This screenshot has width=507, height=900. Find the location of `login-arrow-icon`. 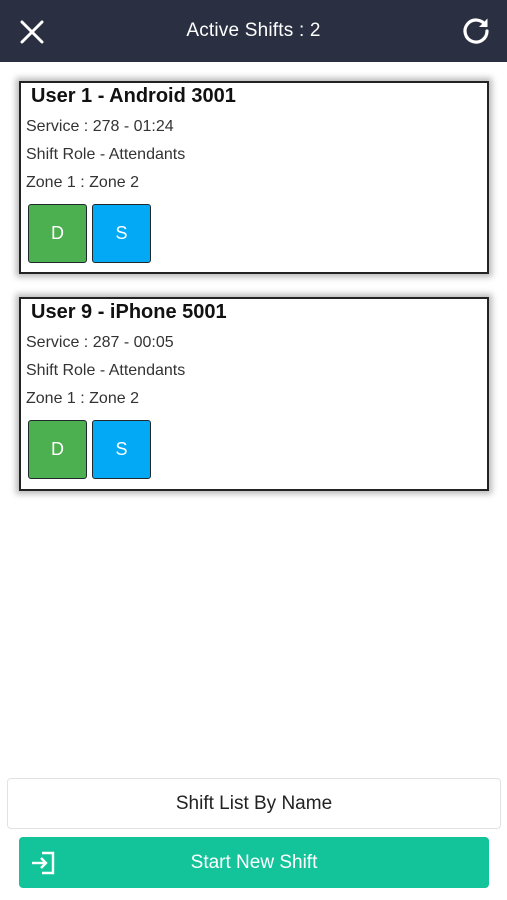

login-arrow-icon is located at coordinates (43, 863).